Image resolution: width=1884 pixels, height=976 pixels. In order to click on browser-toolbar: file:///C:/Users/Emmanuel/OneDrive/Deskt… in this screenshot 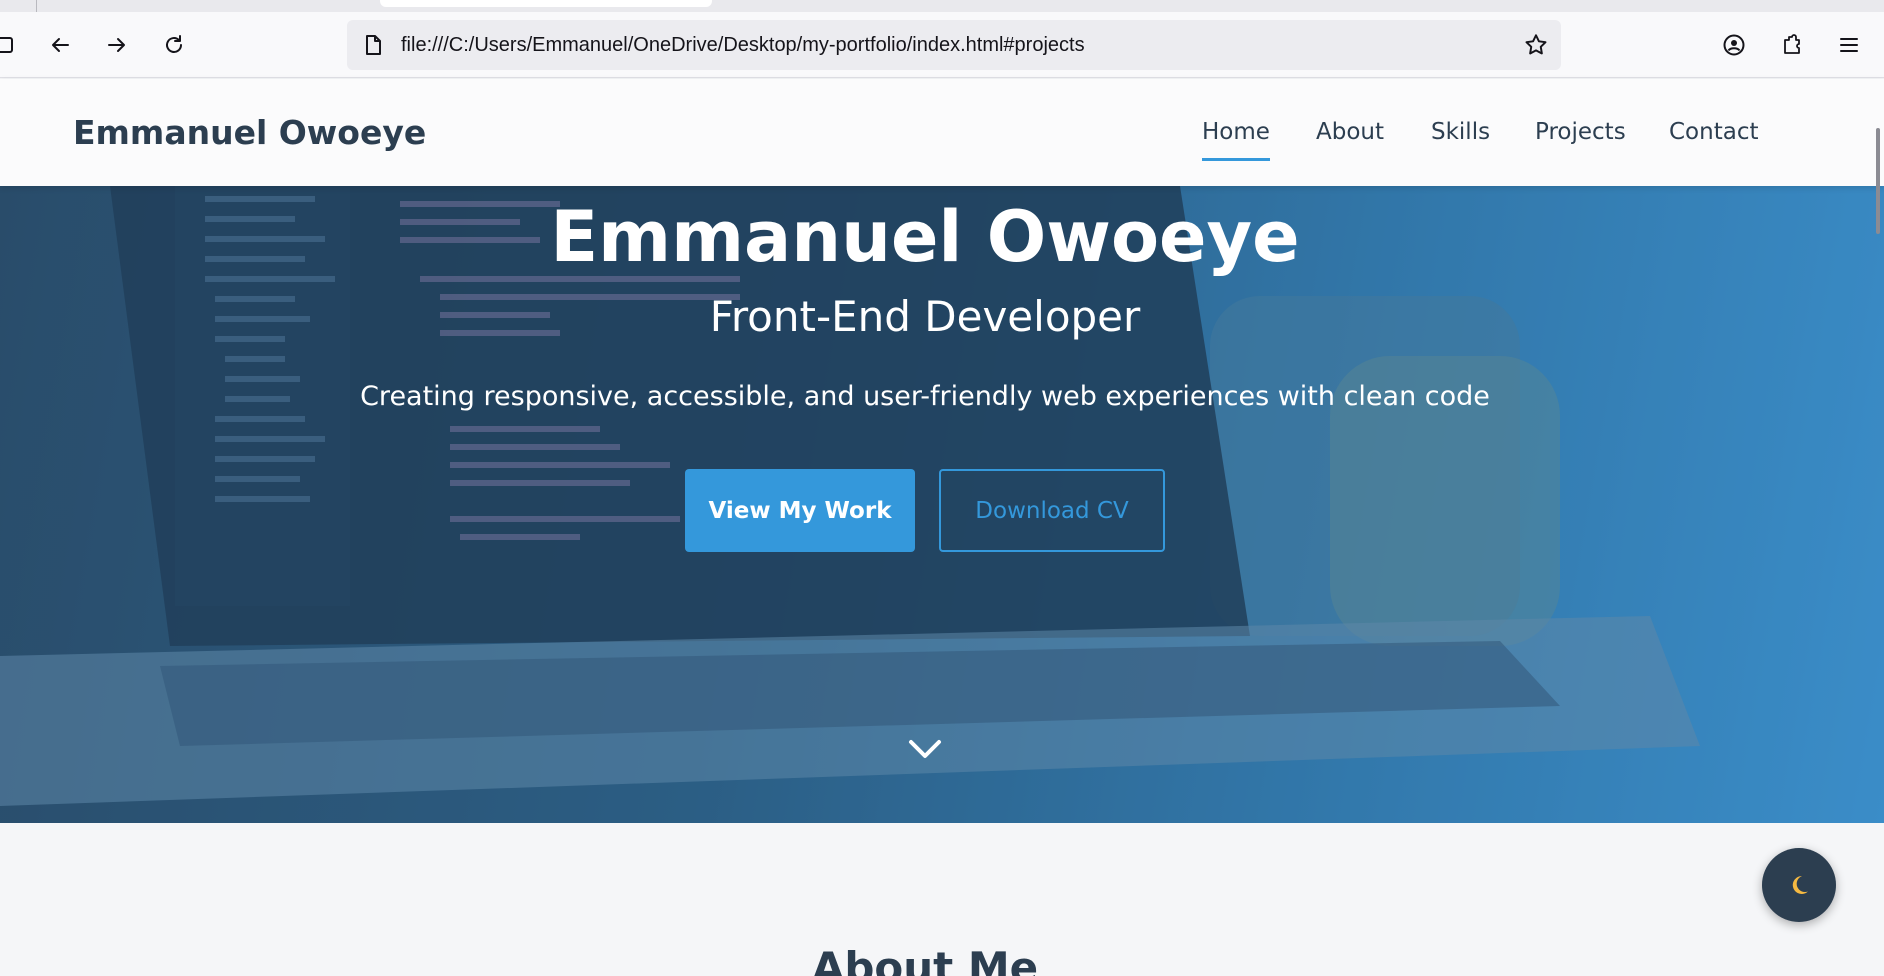, I will do `click(942, 45)`.